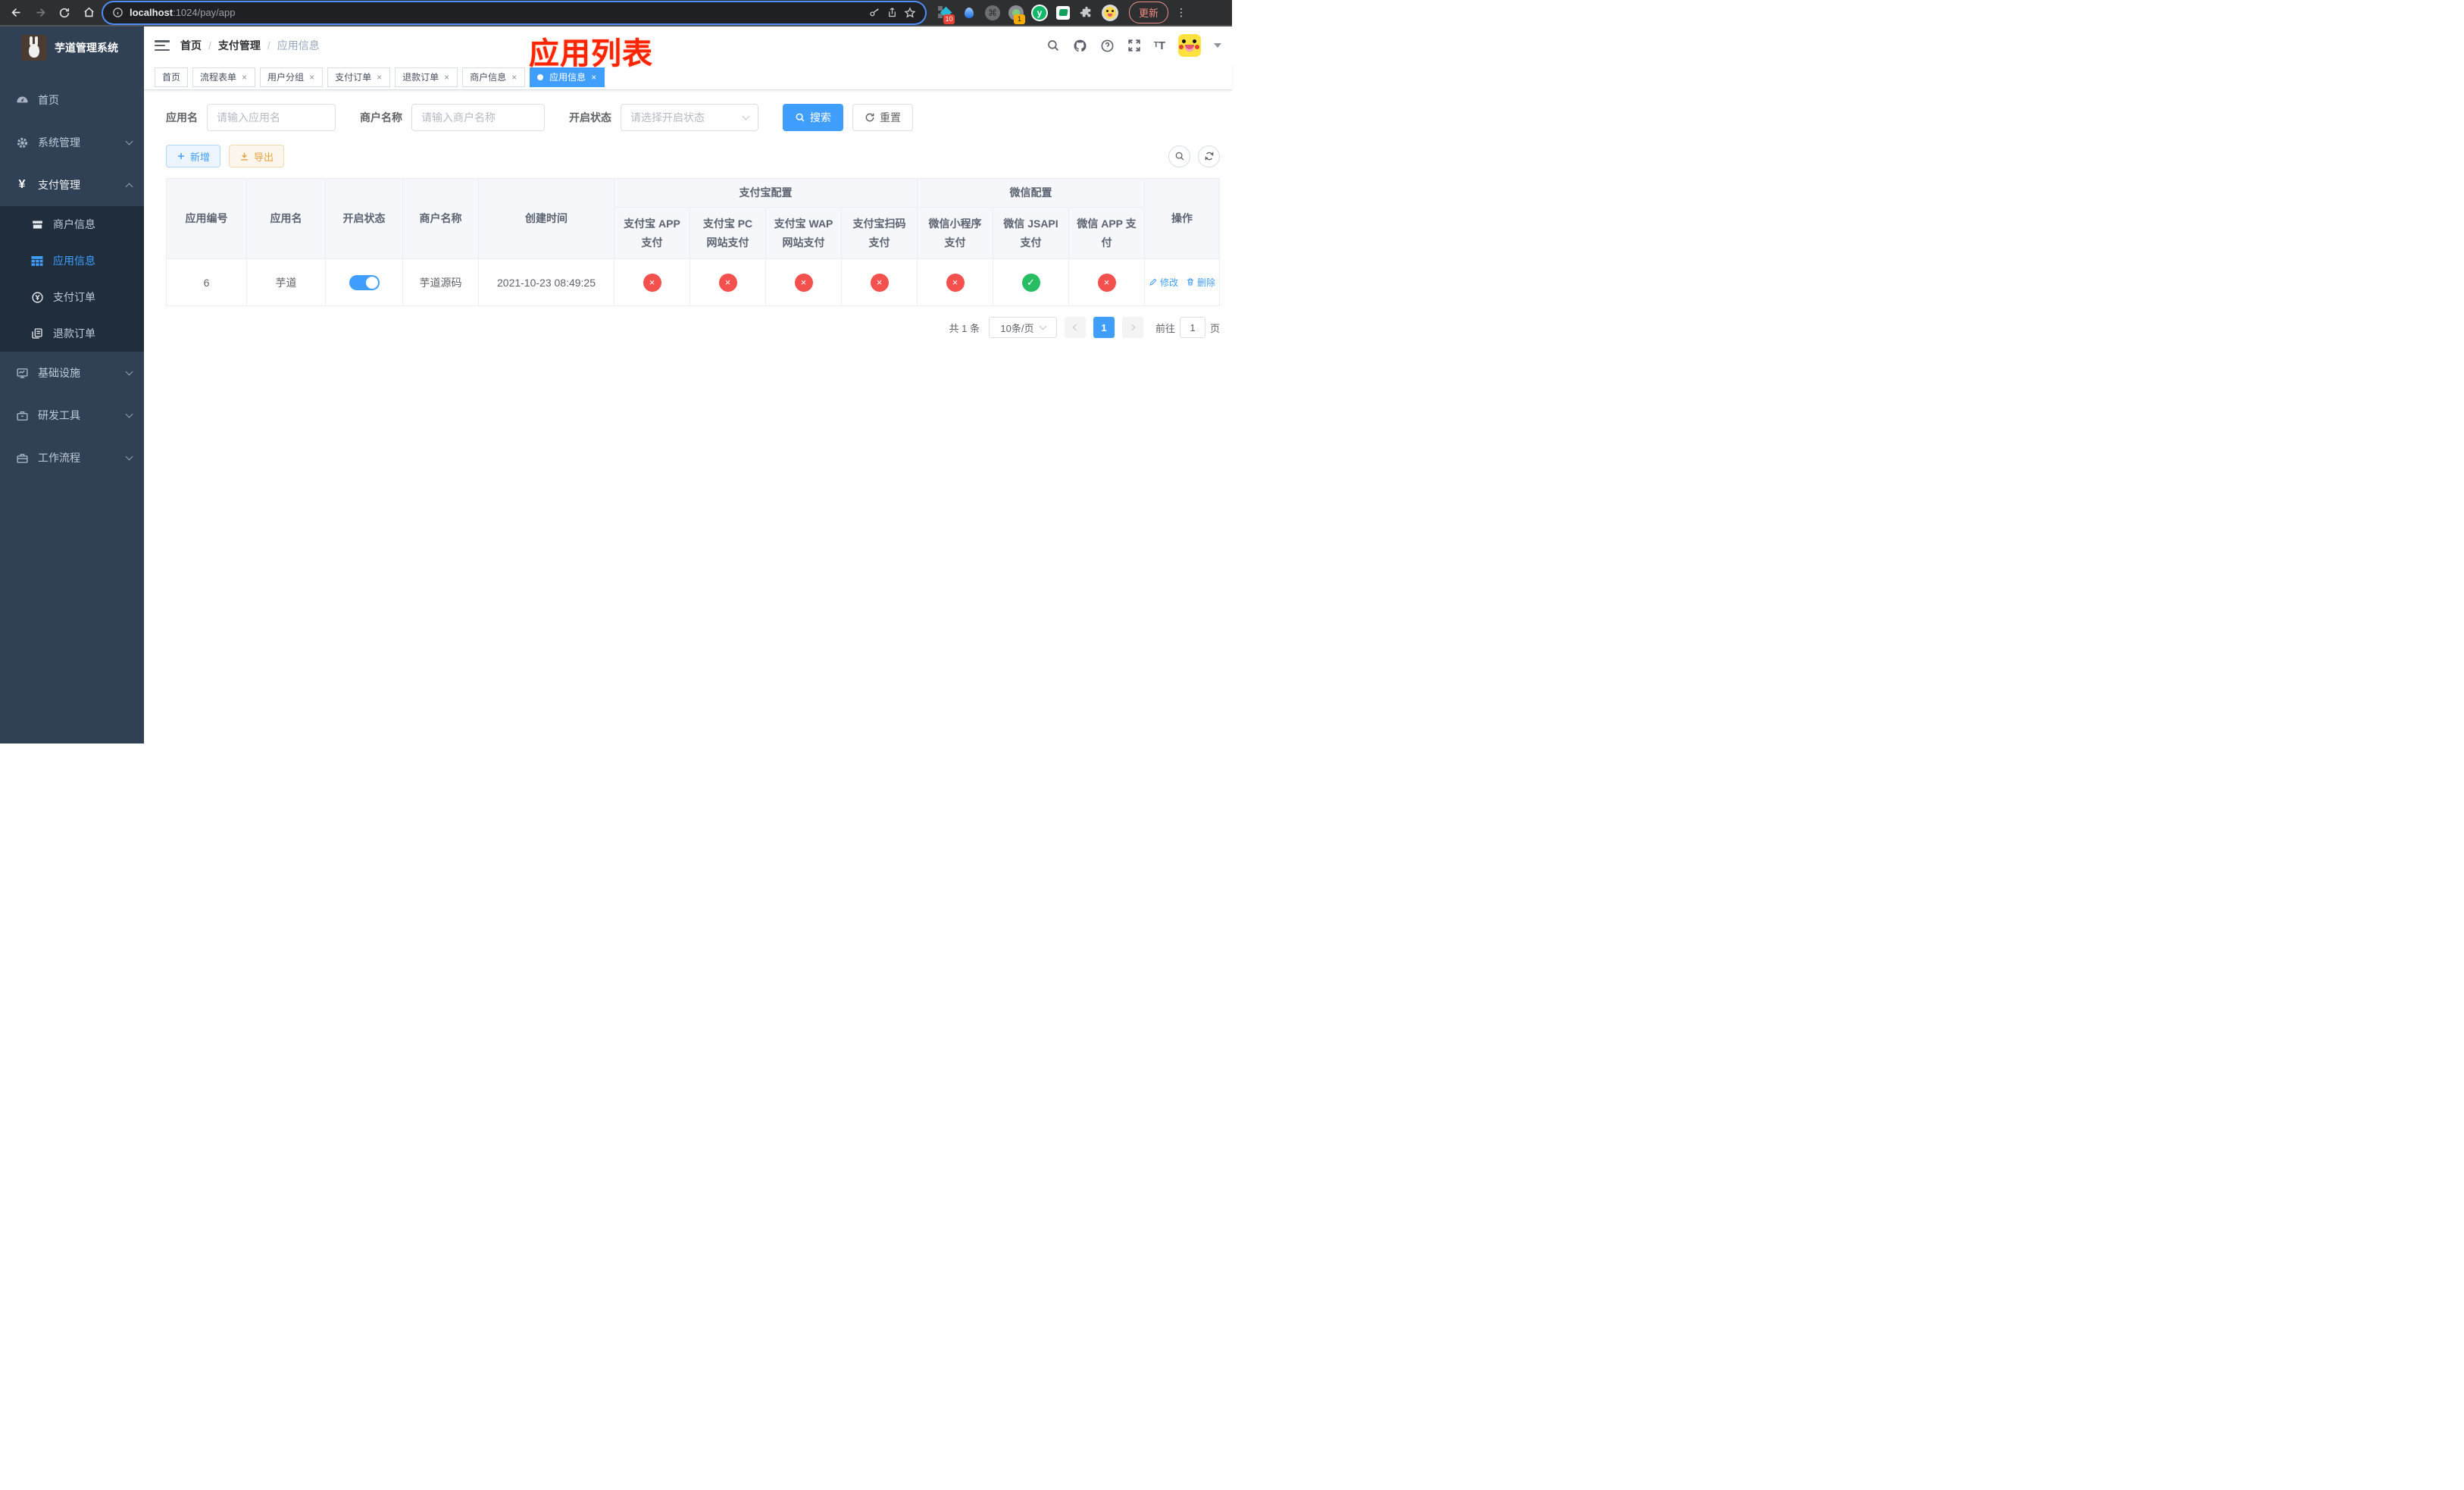 This screenshot has width=2464, height=1490. What do you see at coordinates (172, 77) in the screenshot?
I see `tab-home: 首页` at bounding box center [172, 77].